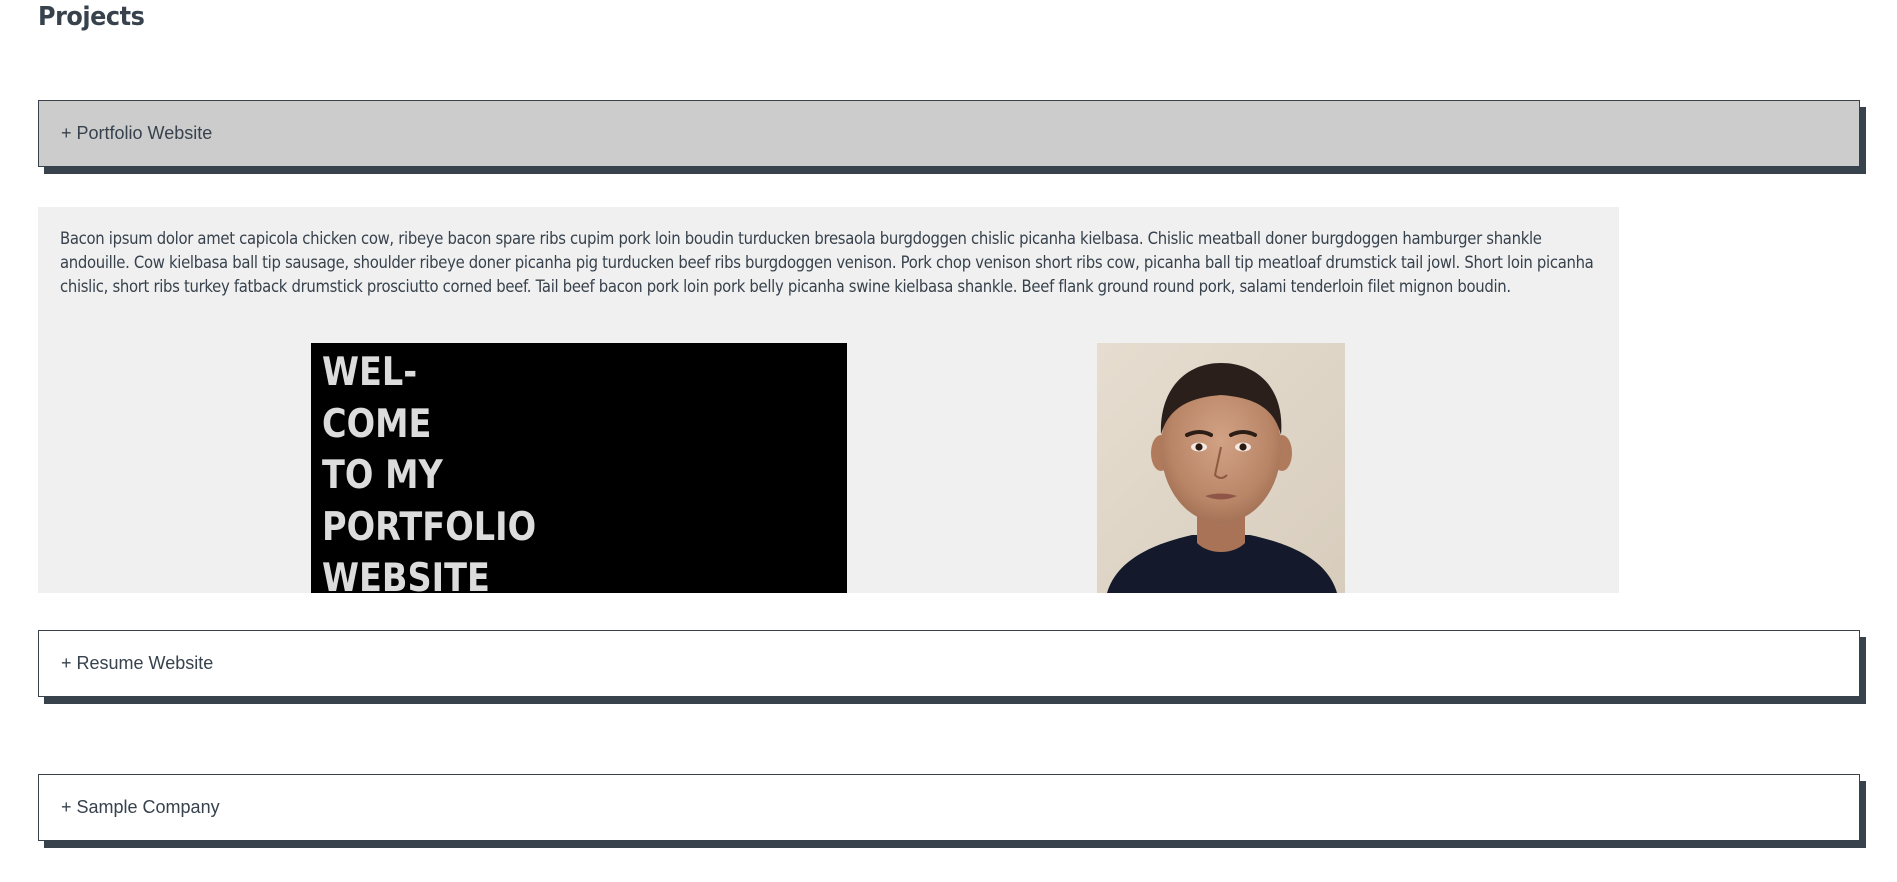 The width and height of the screenshot is (1897, 882). Describe the element at coordinates (91, 17) in the screenshot. I see `page-title: Projects` at that location.